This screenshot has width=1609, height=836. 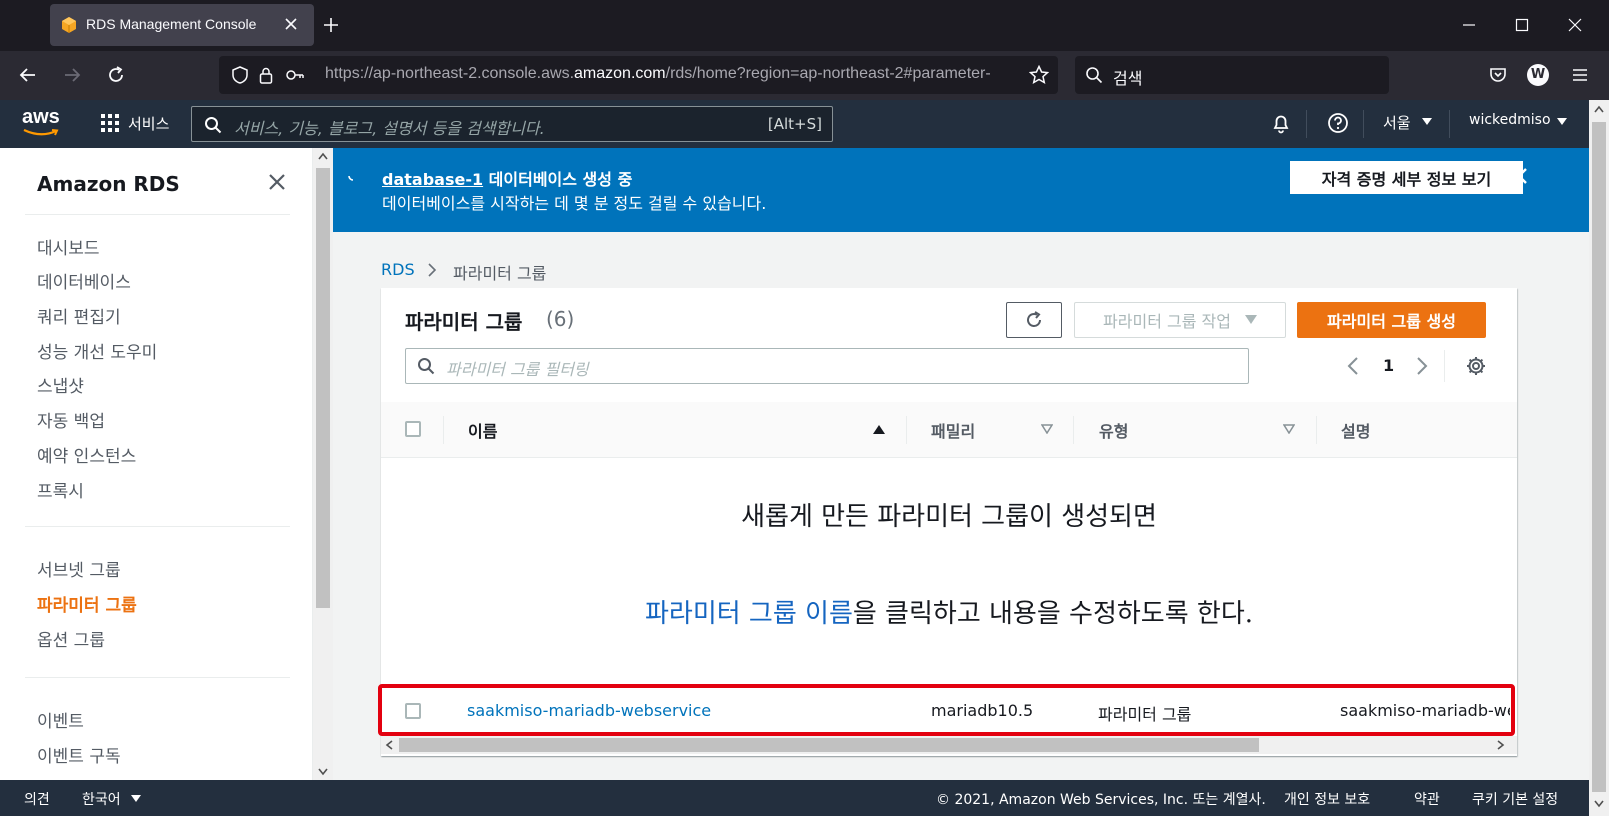 What do you see at coordinates (1580, 75) in the screenshot?
I see `hamburger-menu-icon` at bounding box center [1580, 75].